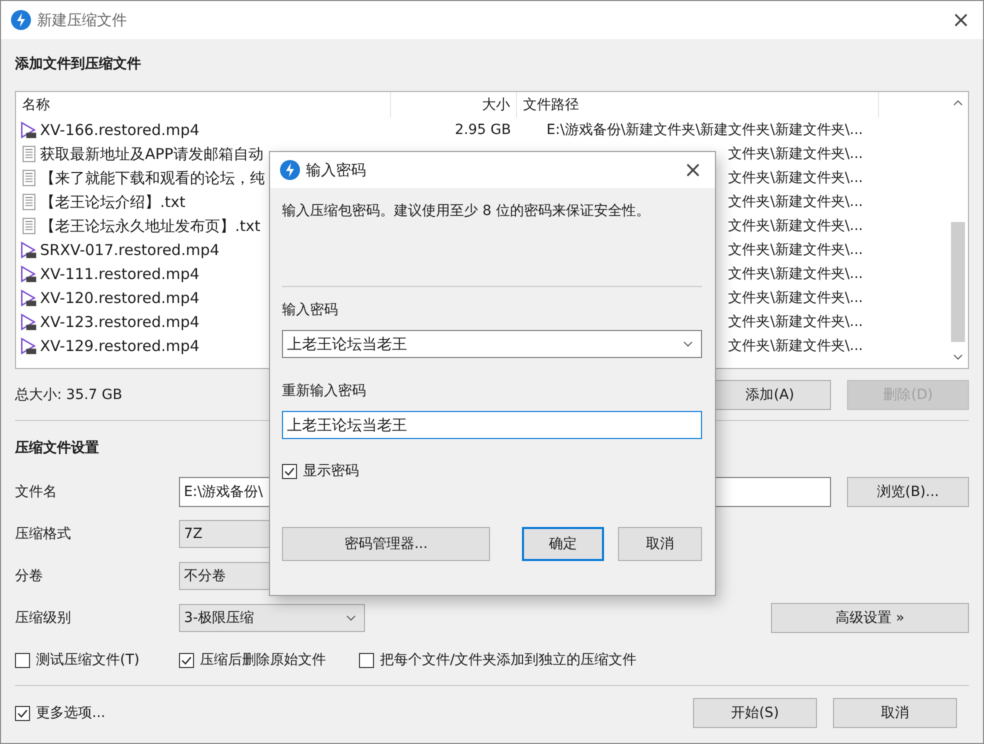  Describe the element at coordinates (263, 660) in the screenshot. I see `checkbox-label: 压缩后删除原始文件` at that location.